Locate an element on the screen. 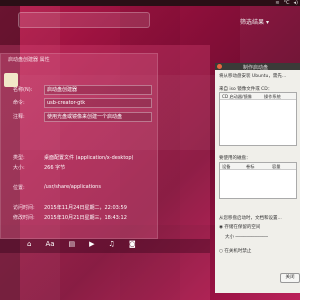 Image resolution: width=320 pixels, height=300 pixels. type-label: 类型: is located at coordinates (19, 158).